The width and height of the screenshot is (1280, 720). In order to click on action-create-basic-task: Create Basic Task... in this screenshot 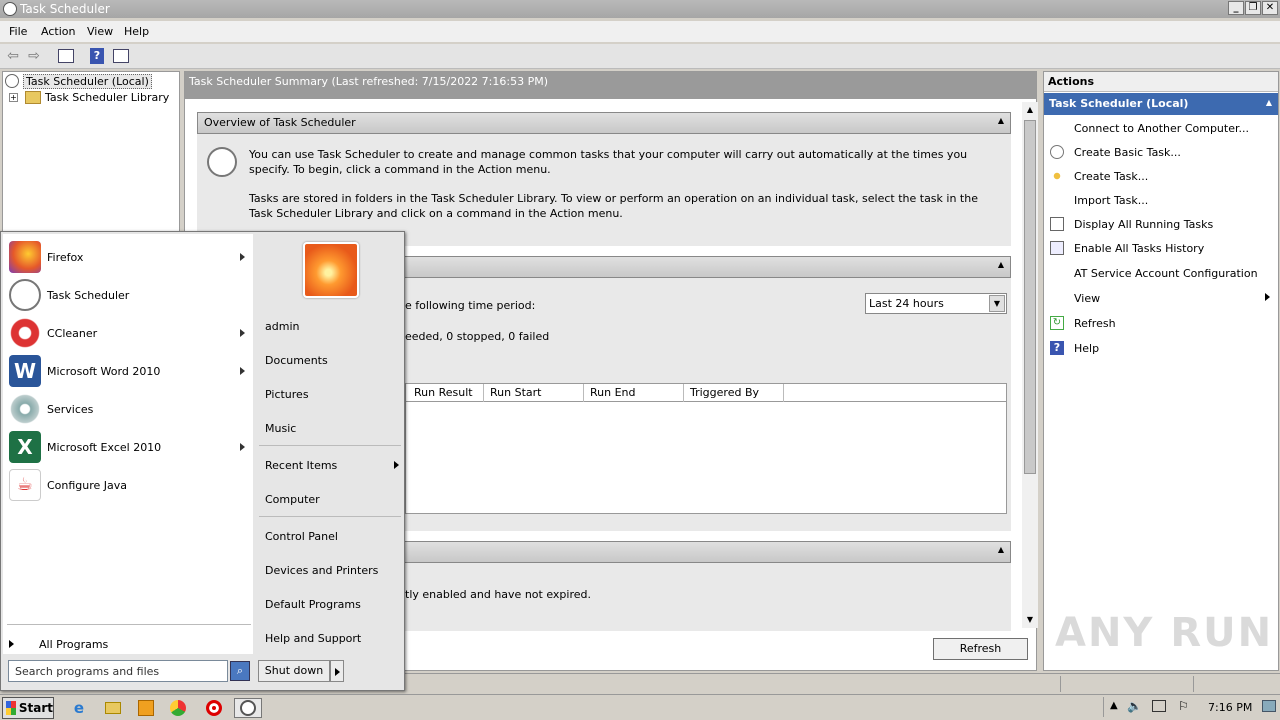, I will do `click(1162, 152)`.